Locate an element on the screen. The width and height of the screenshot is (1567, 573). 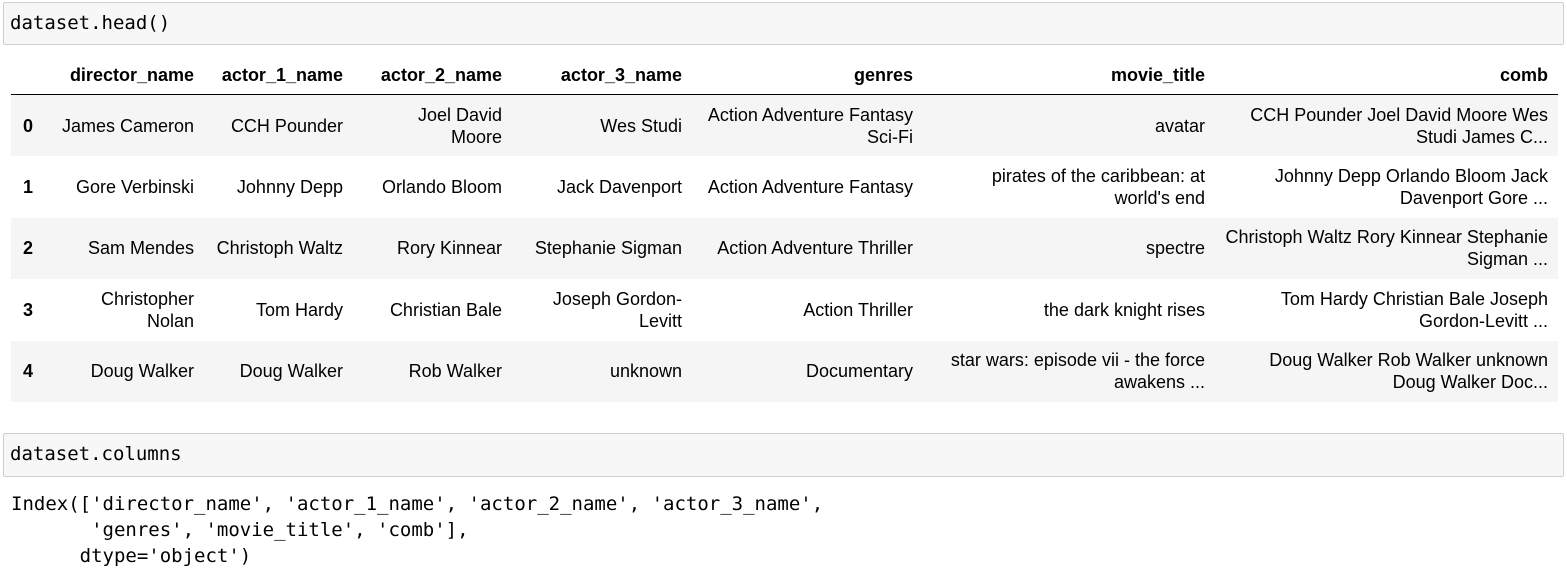
row-index: 1 is located at coordinates (27, 186).